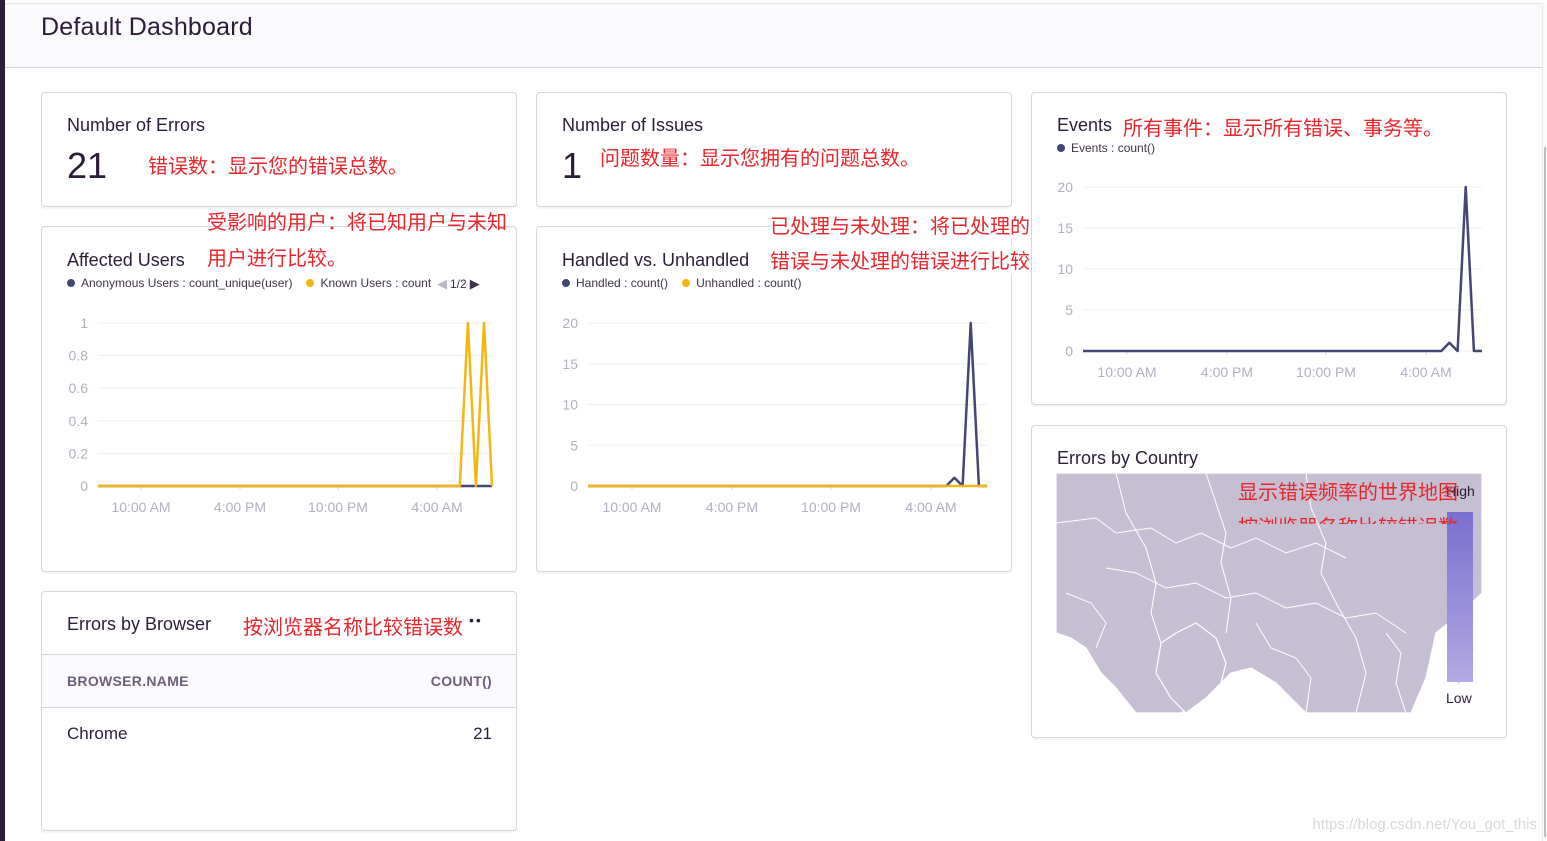 Image resolution: width=1547 pixels, height=841 pixels. Describe the element at coordinates (84, 323) in the screenshot. I see `y-tick-label: 1` at that location.